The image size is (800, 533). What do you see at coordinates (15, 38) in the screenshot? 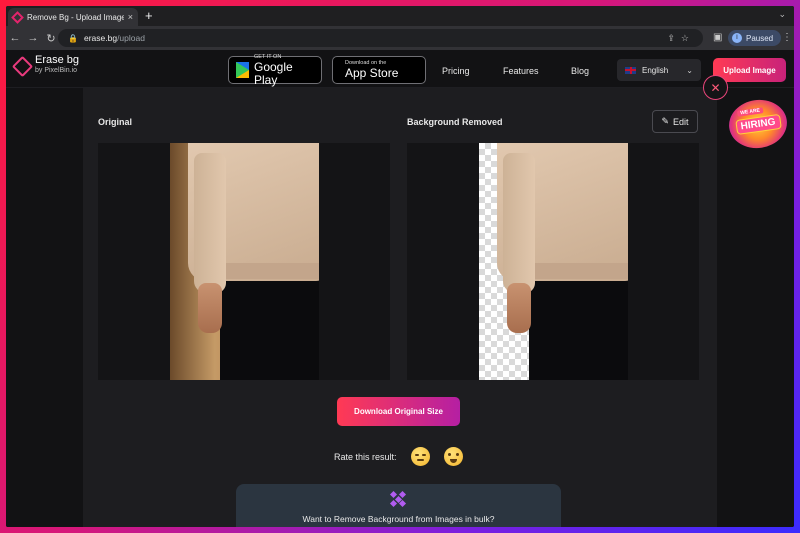
I see `back-icon: ←` at bounding box center [15, 38].